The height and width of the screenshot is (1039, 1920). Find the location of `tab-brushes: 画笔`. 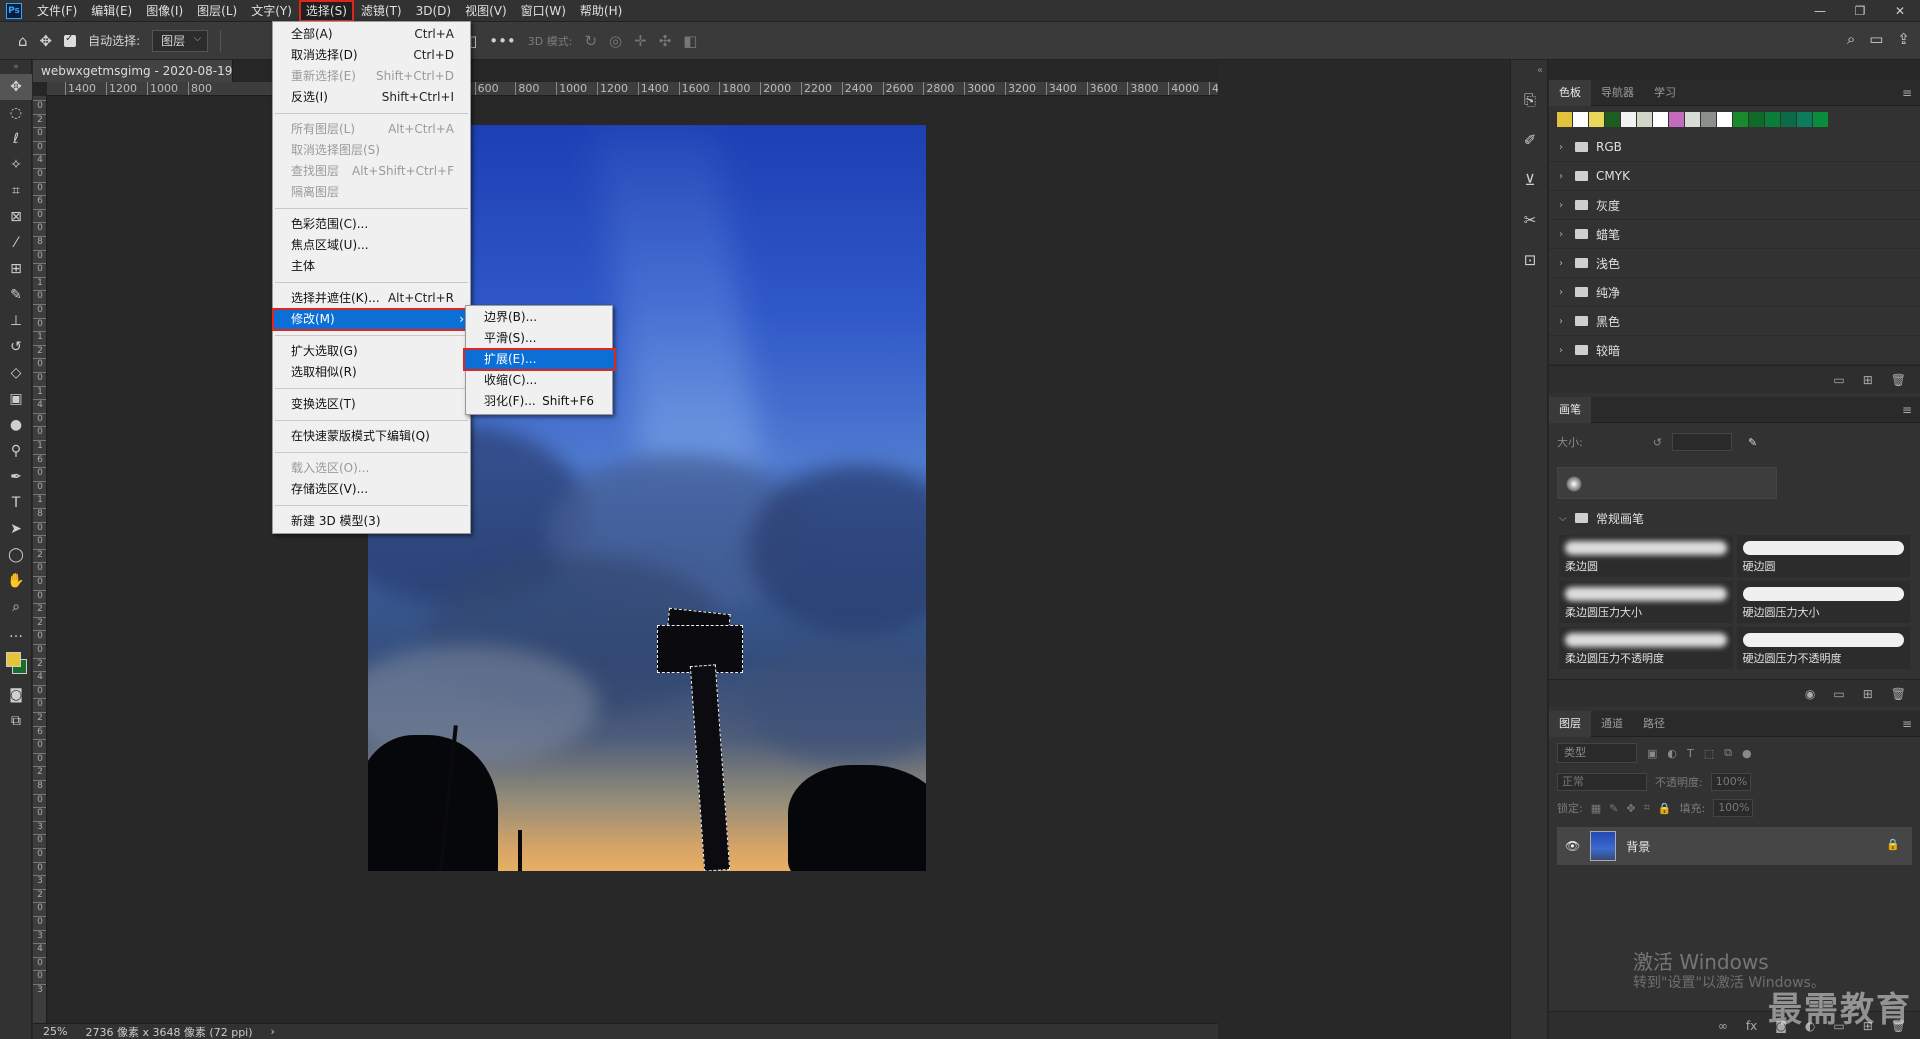

tab-brushes: 画笔 is located at coordinates (1570, 409).